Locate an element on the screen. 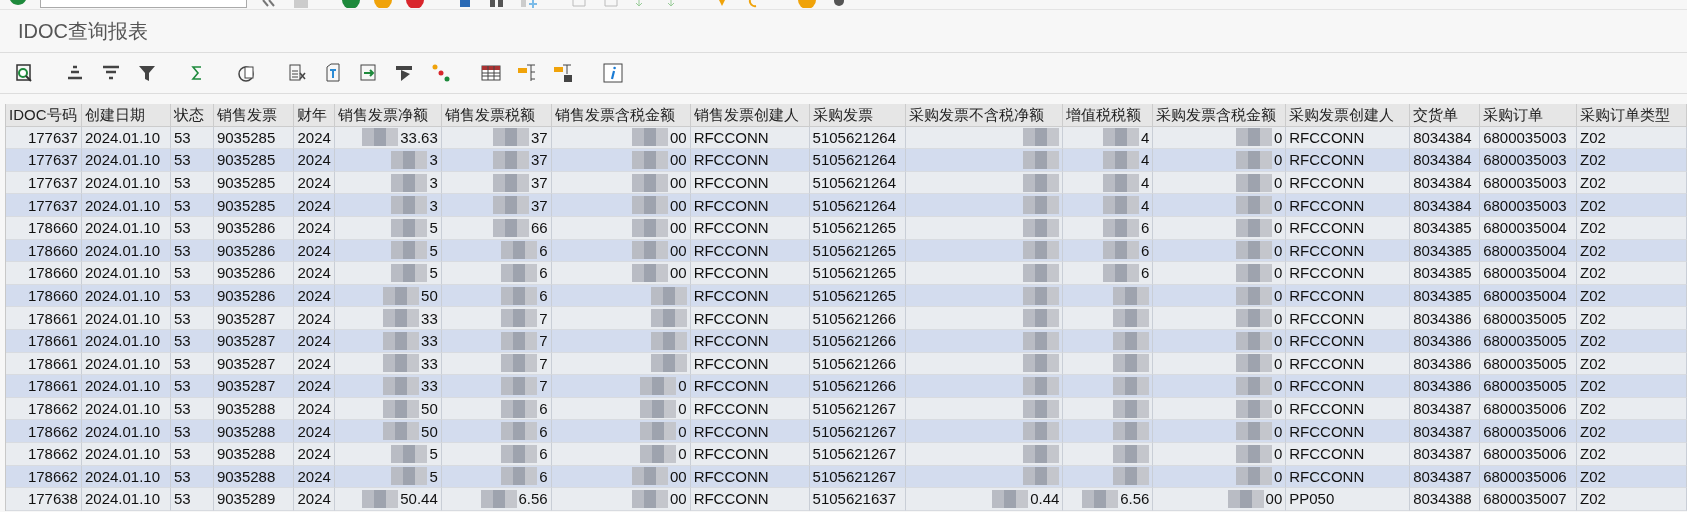 This screenshot has width=1687, height=512. column-header: 财年 is located at coordinates (314, 115).